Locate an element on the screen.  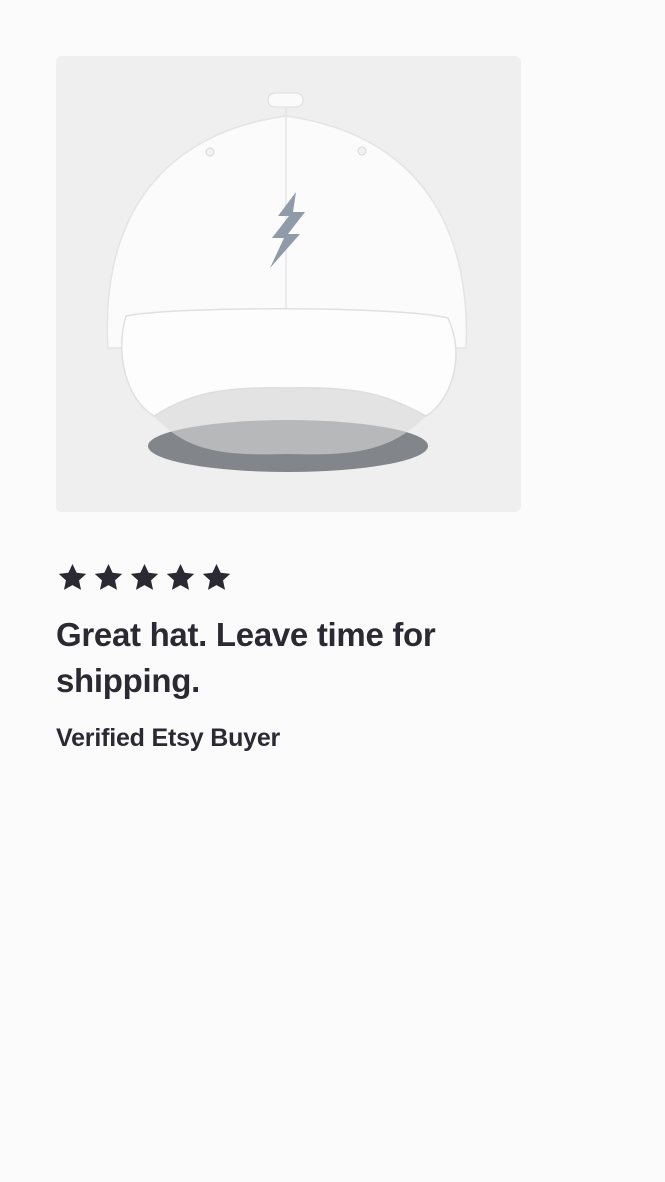
star-rating is located at coordinates (291, 578).